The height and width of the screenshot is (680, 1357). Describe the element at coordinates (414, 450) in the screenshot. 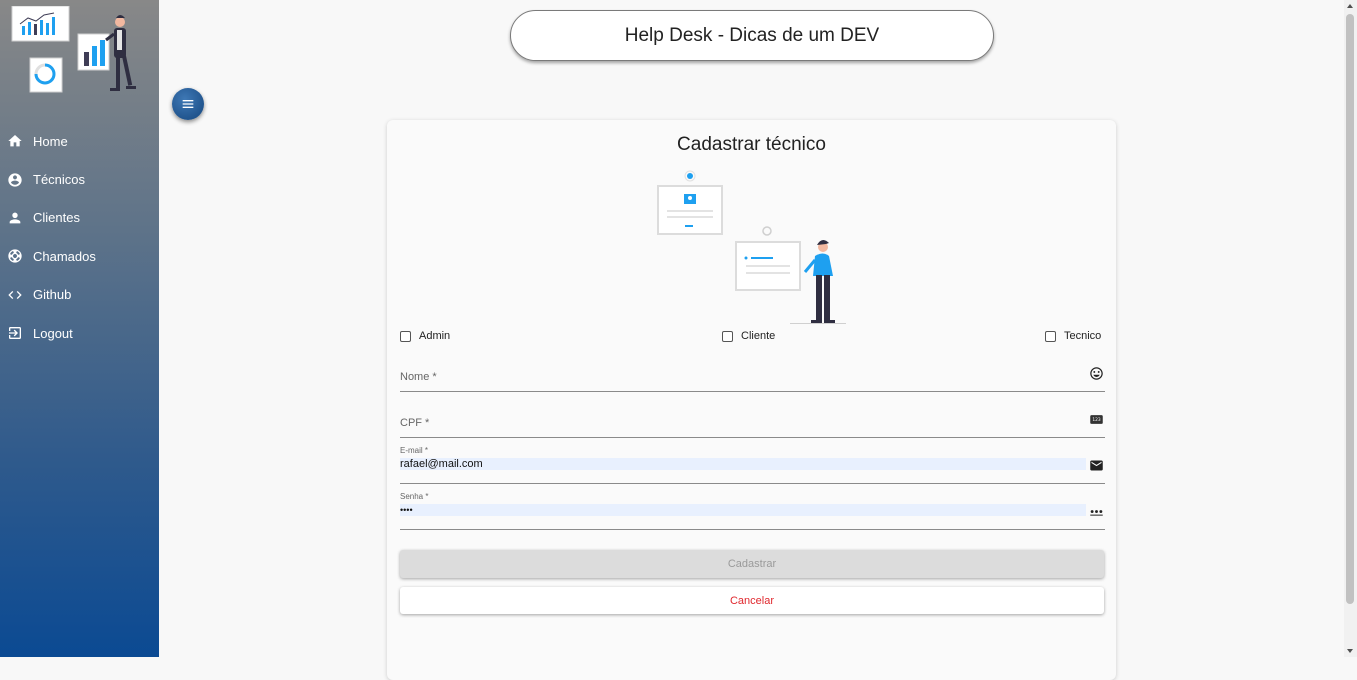

I see `email-label: E-mail *` at that location.